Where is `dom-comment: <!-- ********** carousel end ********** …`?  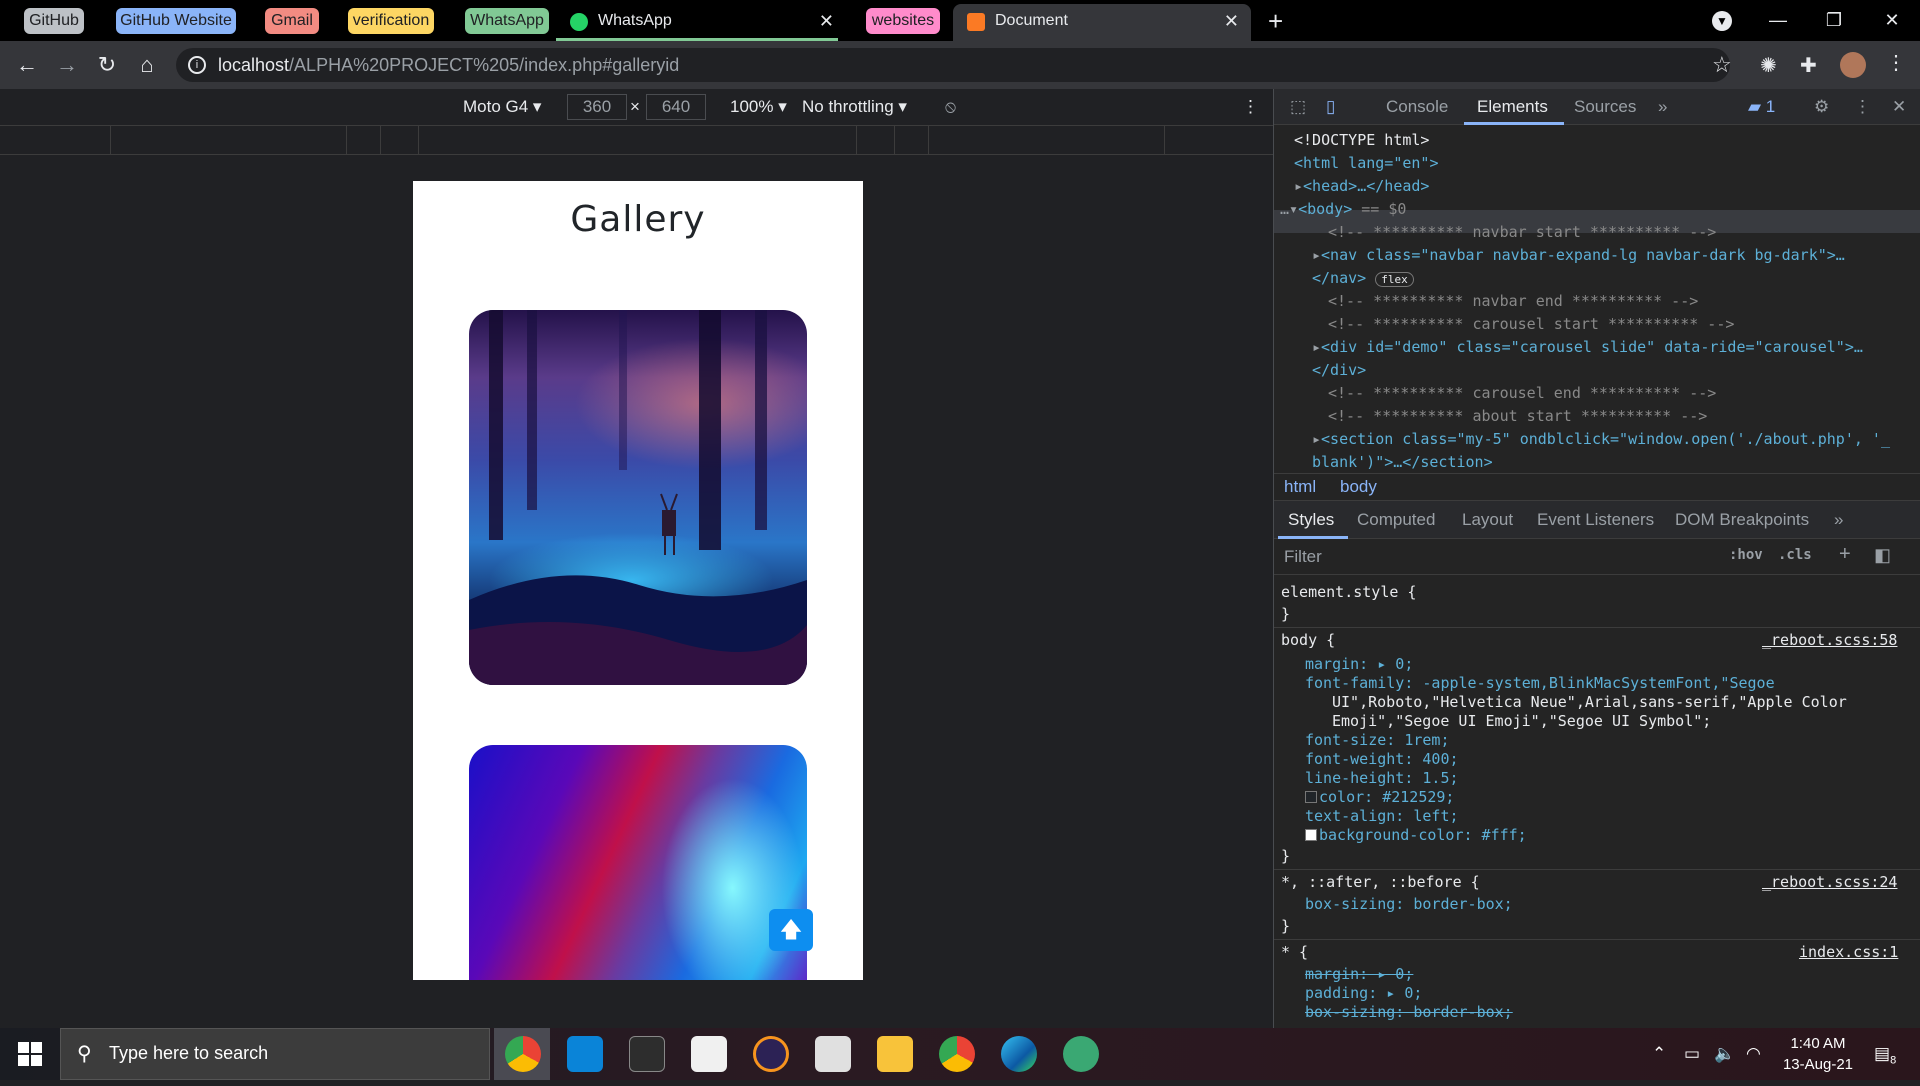 dom-comment: <!-- ********** carousel end ********** … is located at coordinates (1522, 393).